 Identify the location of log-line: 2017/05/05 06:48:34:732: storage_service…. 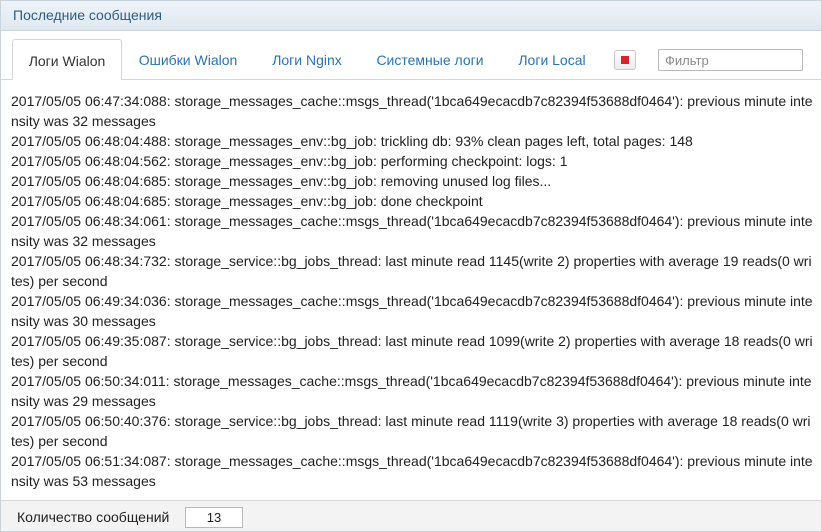
(411, 271).